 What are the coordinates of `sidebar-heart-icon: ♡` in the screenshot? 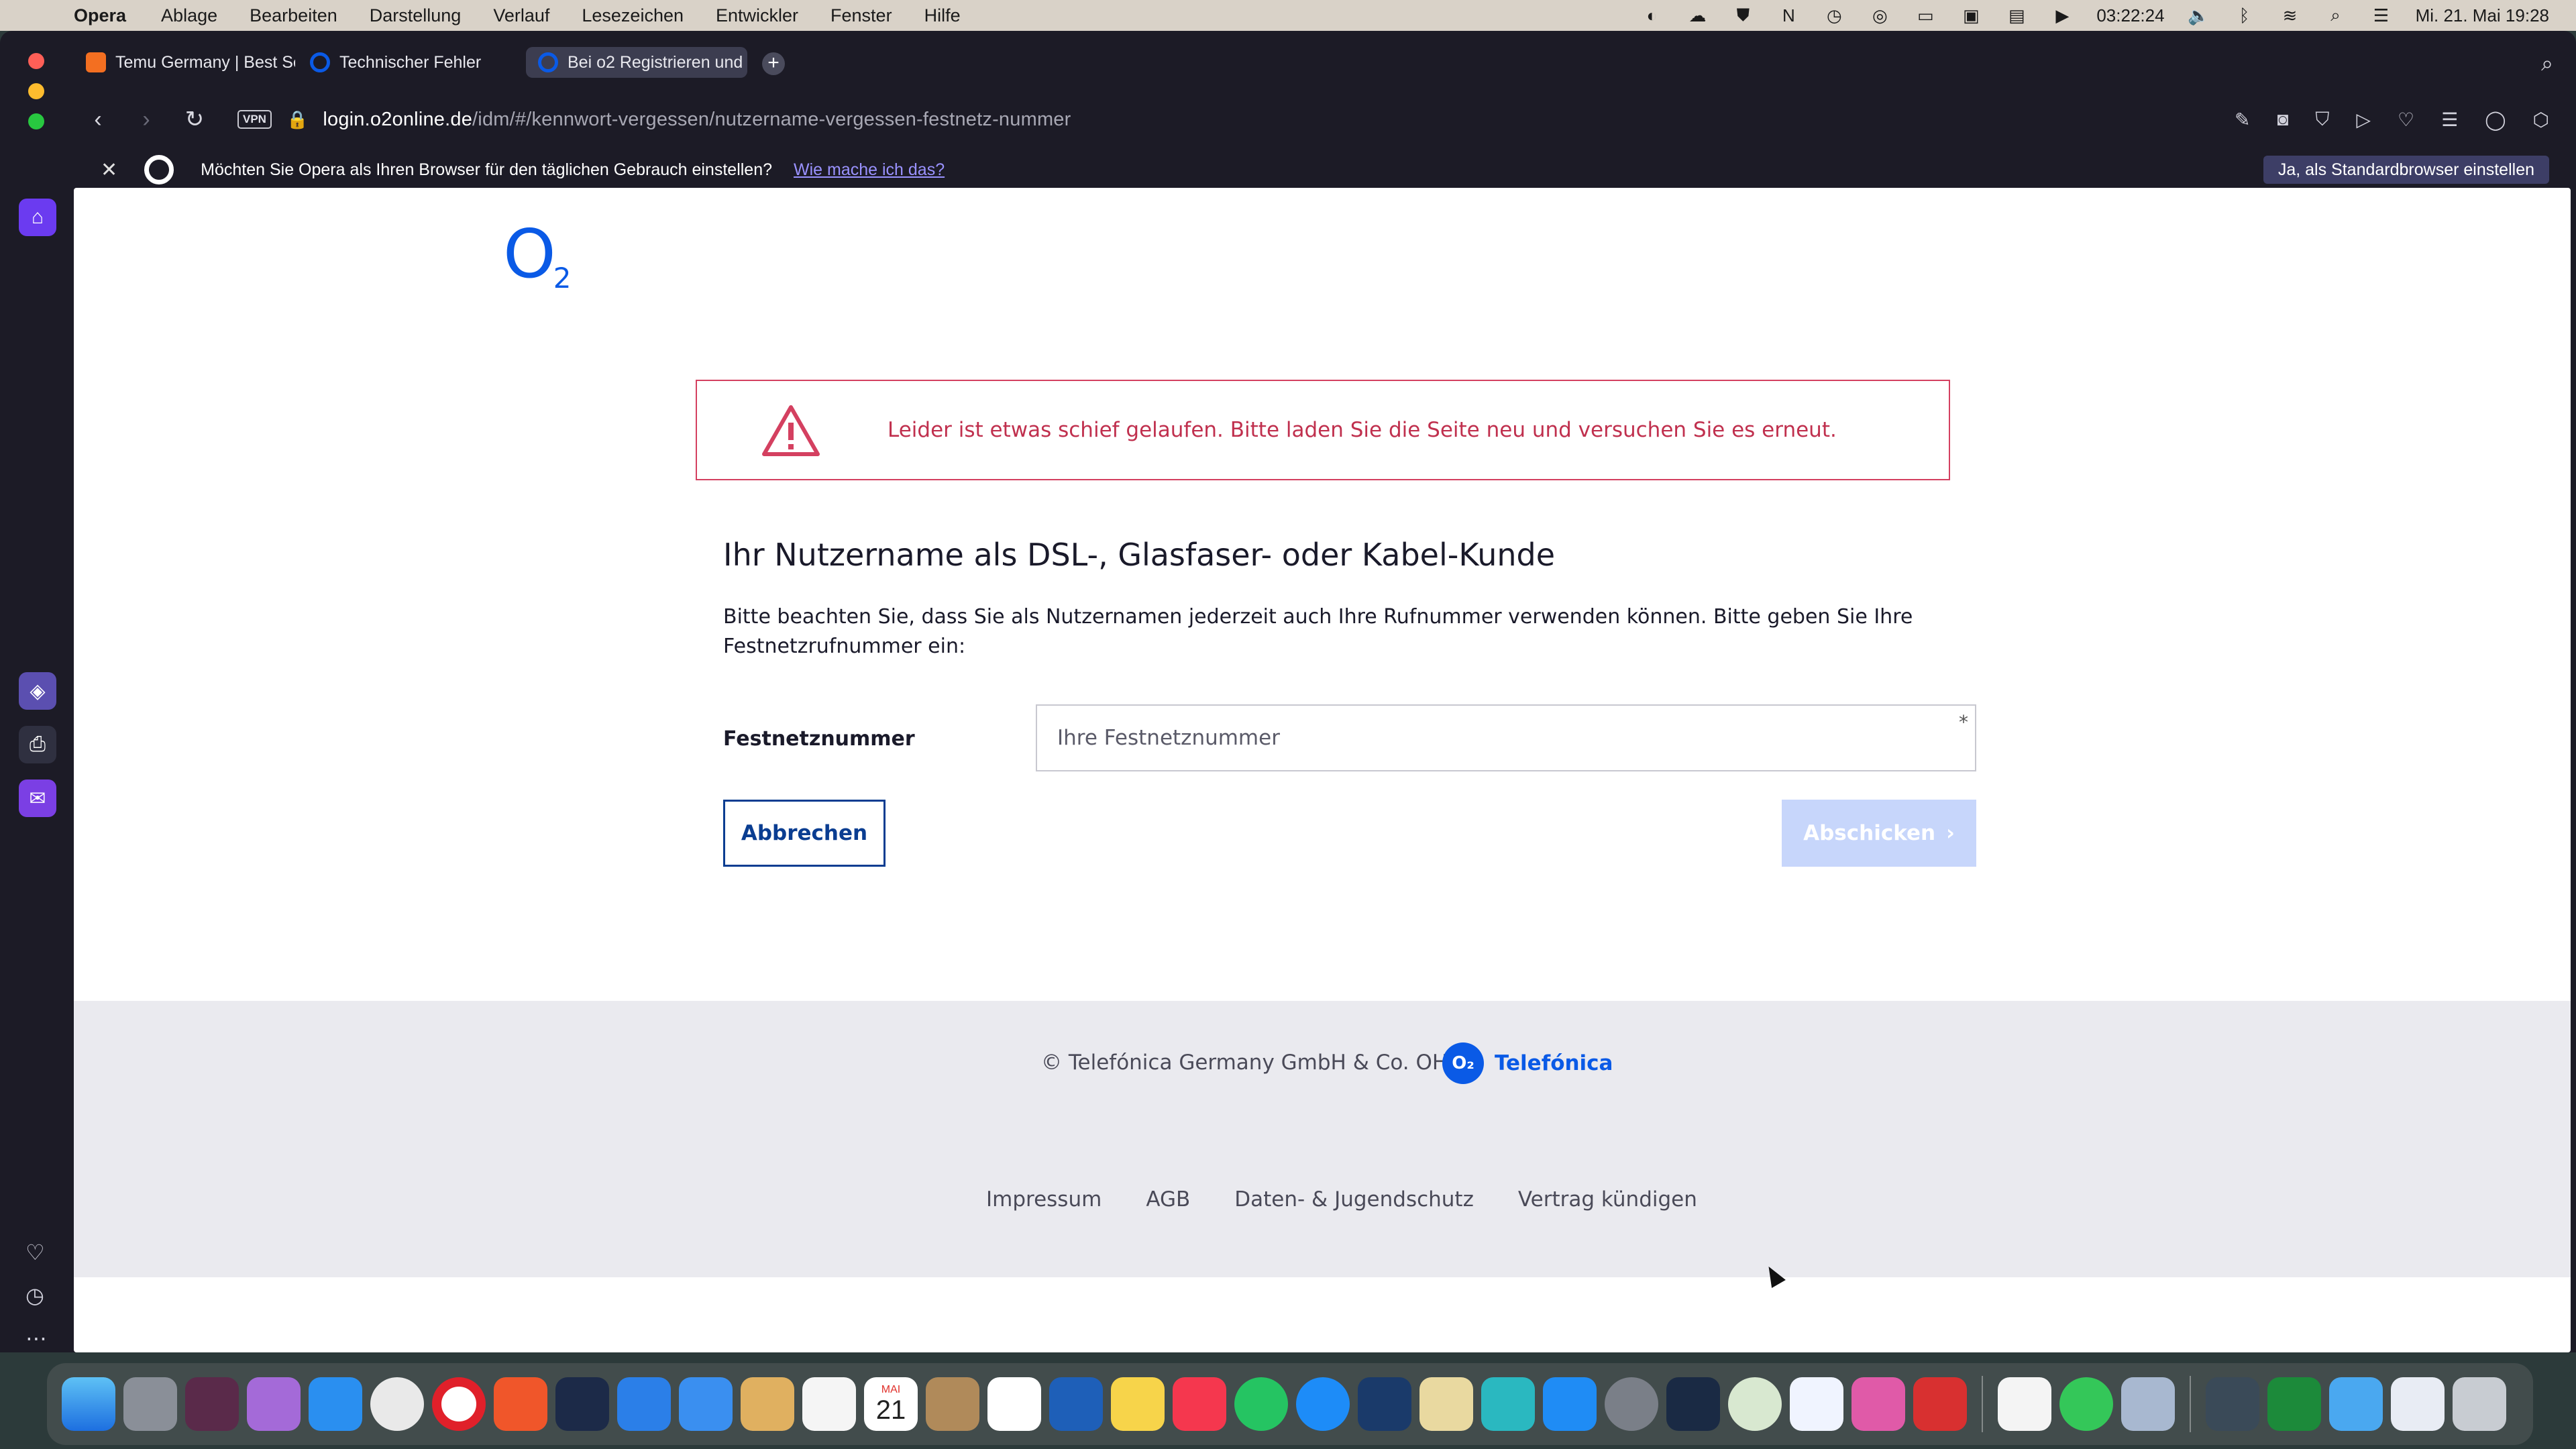 It's located at (35, 1252).